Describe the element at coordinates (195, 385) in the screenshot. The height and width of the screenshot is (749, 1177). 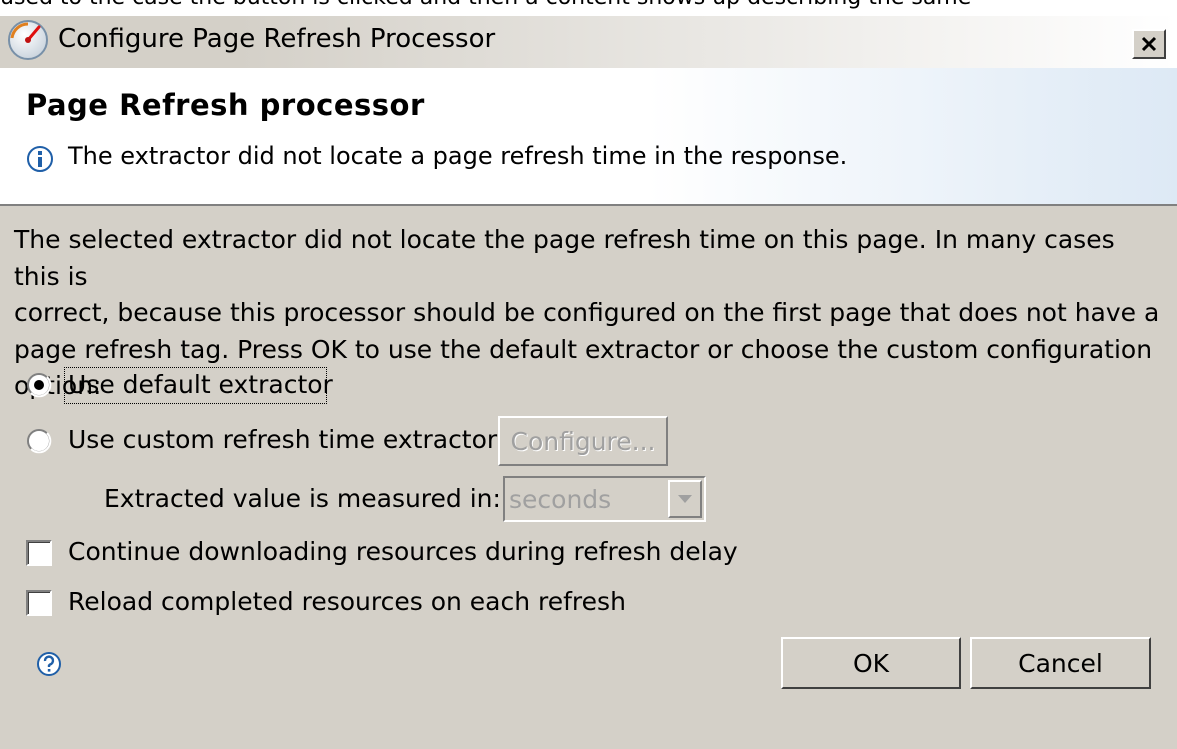
I see `focus-rectangle` at that location.